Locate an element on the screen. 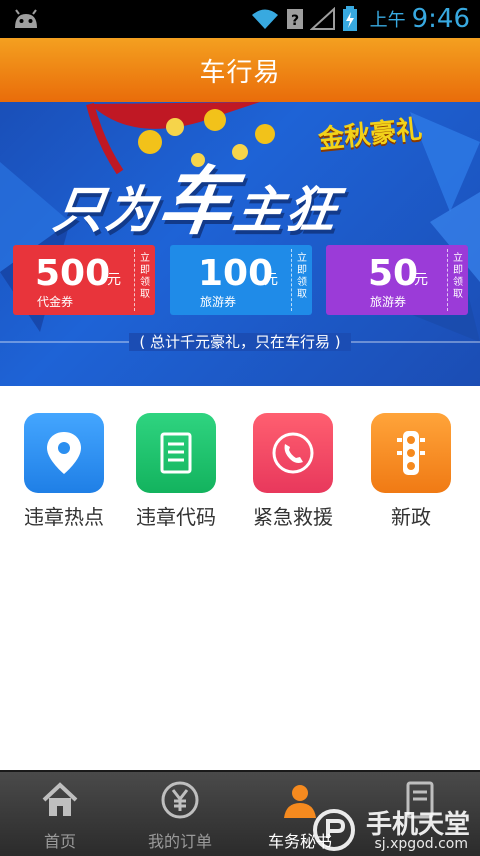 The width and height of the screenshot is (480, 856). wifi-icon is located at coordinates (264, 19).